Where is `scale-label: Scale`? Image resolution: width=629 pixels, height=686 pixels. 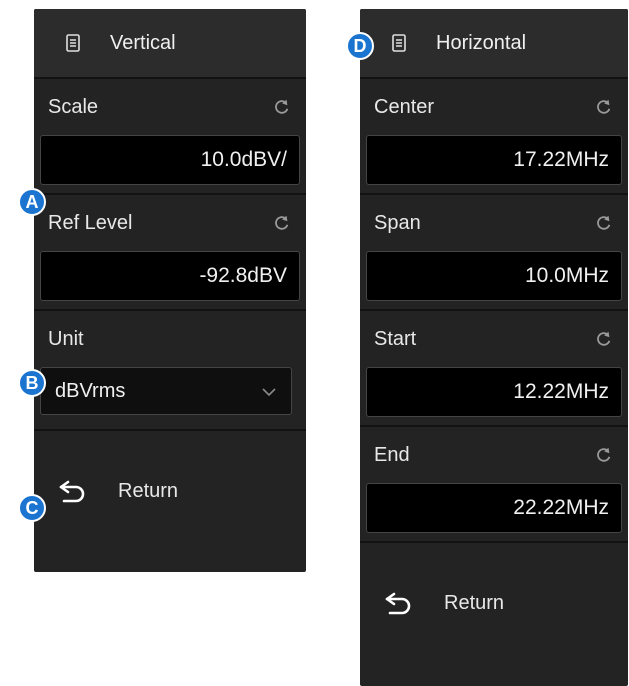 scale-label: Scale is located at coordinates (73, 106).